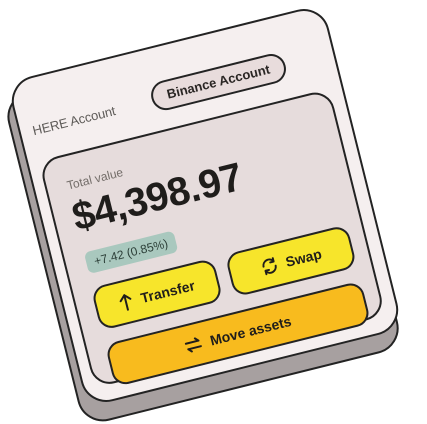 The image size is (427, 424). I want to click on swap-label: Swap, so click(303, 257).